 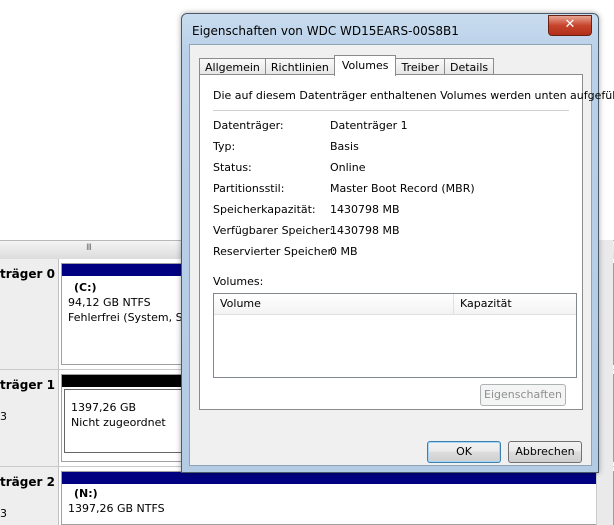 I want to click on disk-label-0: träger 0, so click(x=29, y=314).